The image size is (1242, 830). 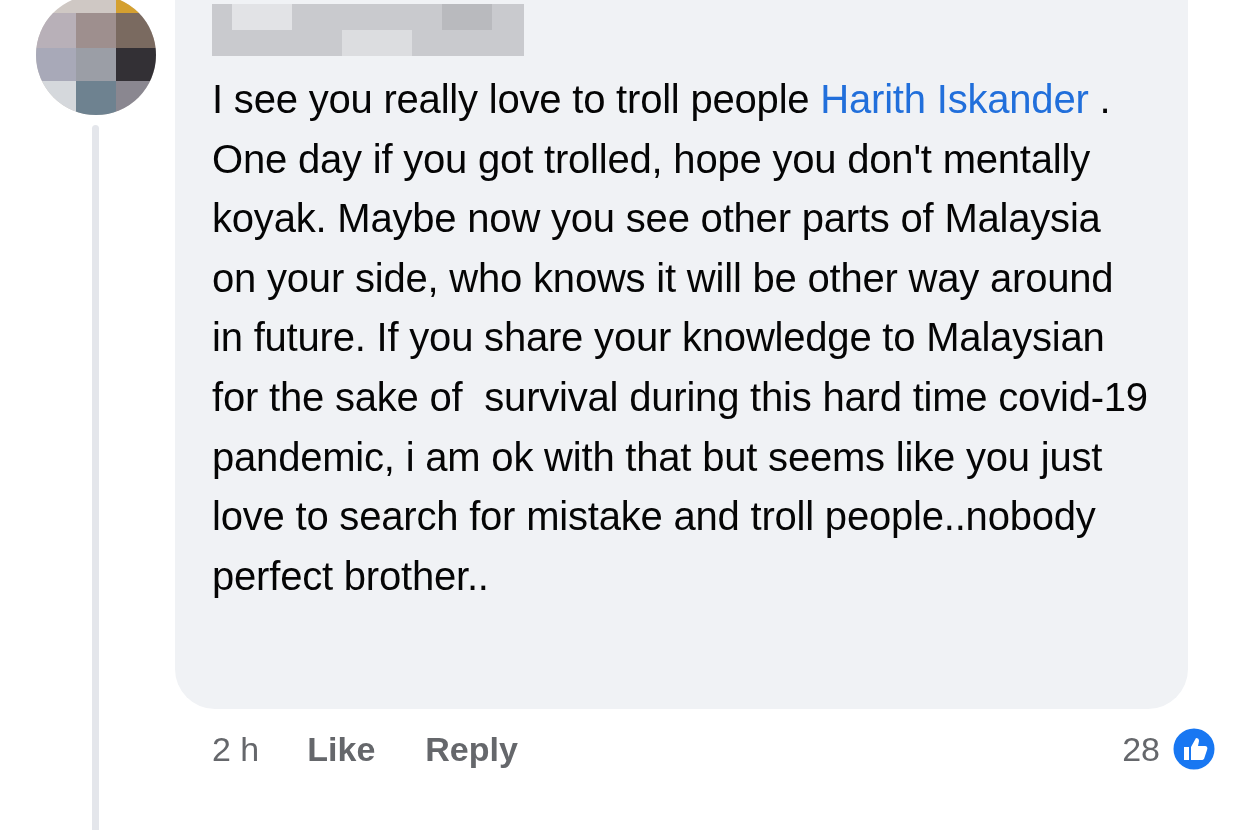 I want to click on mention-link: Harith Iskander, so click(x=954, y=99).